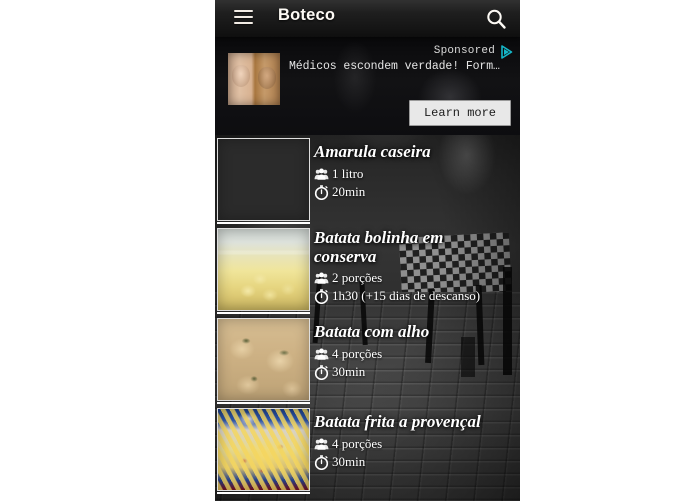 Image resolution: width=700 pixels, height=501 pixels. What do you see at coordinates (397, 421) in the screenshot?
I see `recipe-title: Batata frita a provençal` at bounding box center [397, 421].